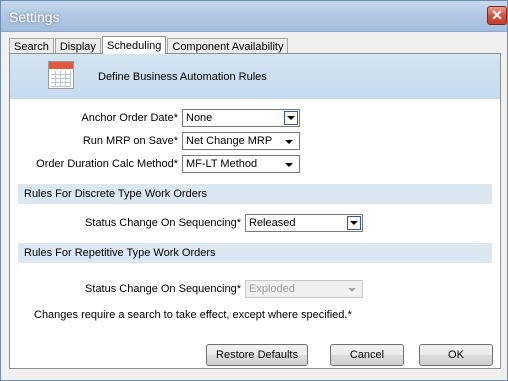 The height and width of the screenshot is (381, 508). What do you see at coordinates (257, 355) in the screenshot?
I see `restore-defaults-button: Restore Defaults` at bounding box center [257, 355].